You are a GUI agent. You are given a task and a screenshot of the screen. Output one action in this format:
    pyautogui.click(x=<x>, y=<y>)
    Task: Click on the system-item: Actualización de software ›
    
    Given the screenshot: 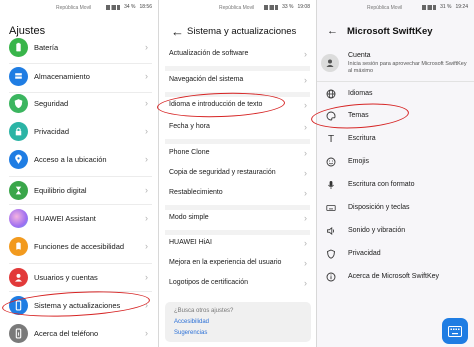 What is the action you would take?
    pyautogui.click(x=237, y=55)
    